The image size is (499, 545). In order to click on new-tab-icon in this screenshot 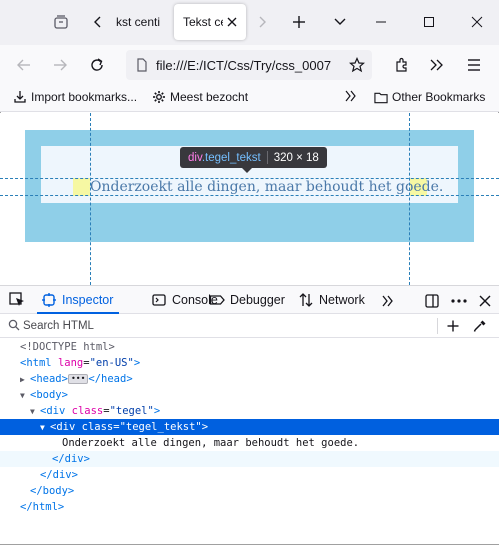, I will do `click(299, 22)`.